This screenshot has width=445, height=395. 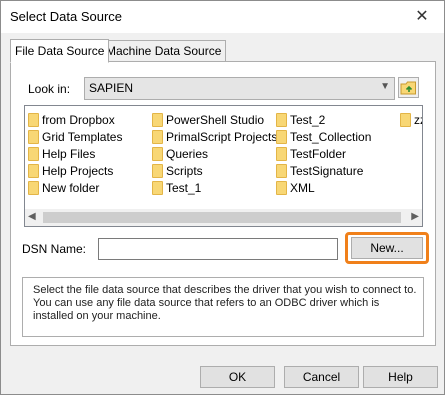 What do you see at coordinates (222, 17) in the screenshot?
I see `title-bar: Select Data Source ✕` at bounding box center [222, 17].